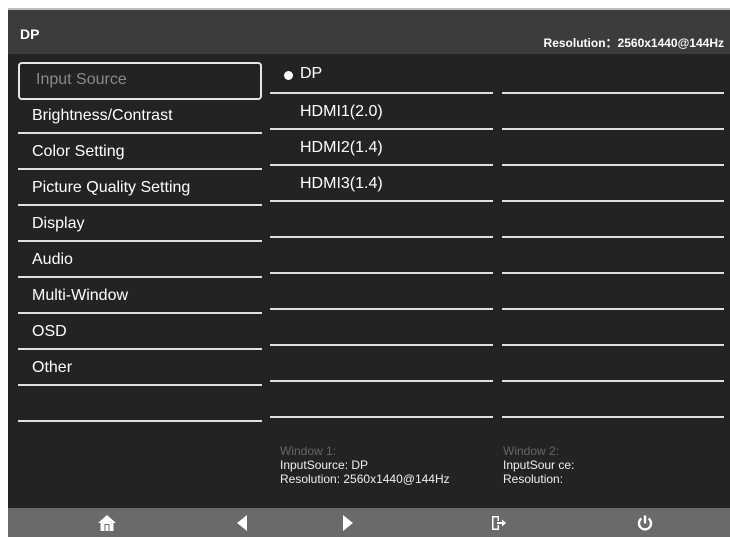 The width and height of the screenshot is (730, 537). What do you see at coordinates (102, 115) in the screenshot?
I see `menu-item-label: Brightness/Contrast` at bounding box center [102, 115].